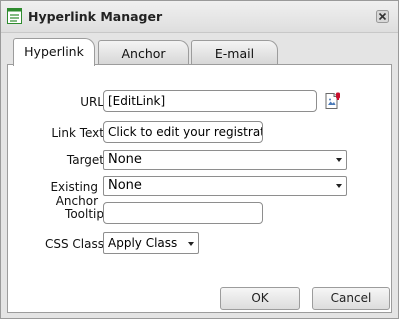 The image size is (399, 319). I want to click on css-class-select: Apply Class, so click(151, 243).